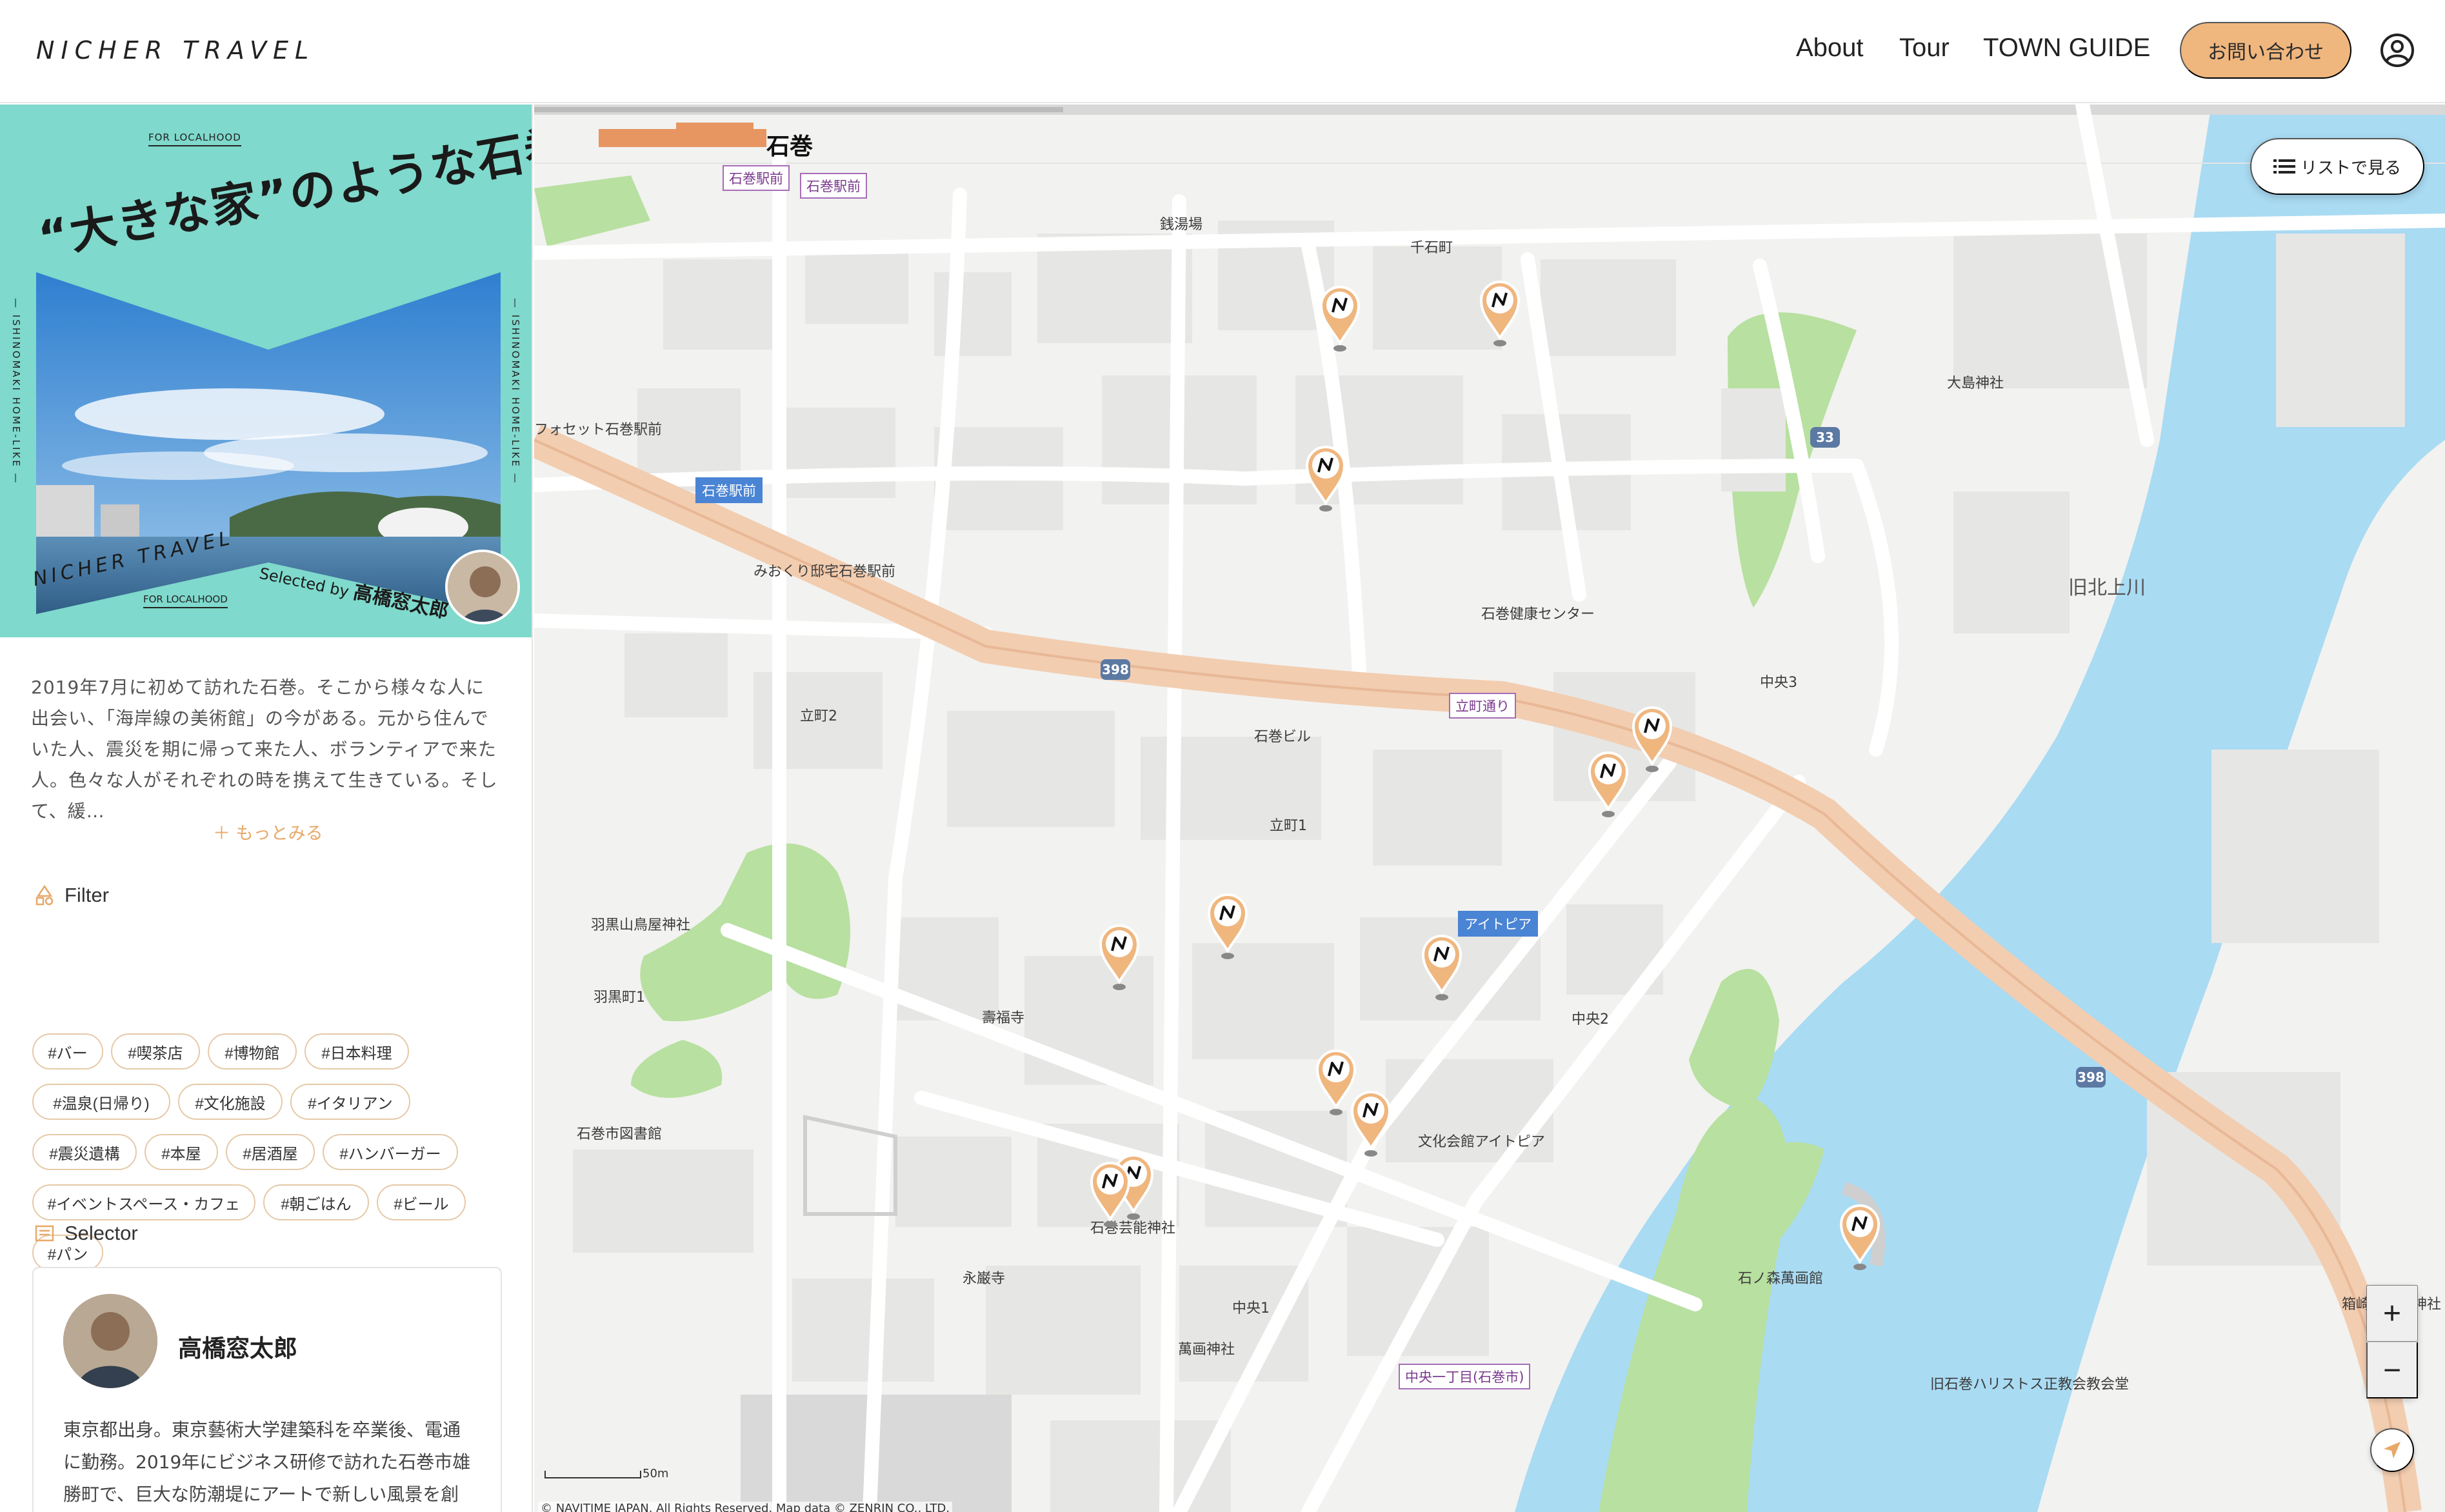 This screenshot has height=1512, width=2445. I want to click on map-label-chuo3: 中央3, so click(1779, 683).